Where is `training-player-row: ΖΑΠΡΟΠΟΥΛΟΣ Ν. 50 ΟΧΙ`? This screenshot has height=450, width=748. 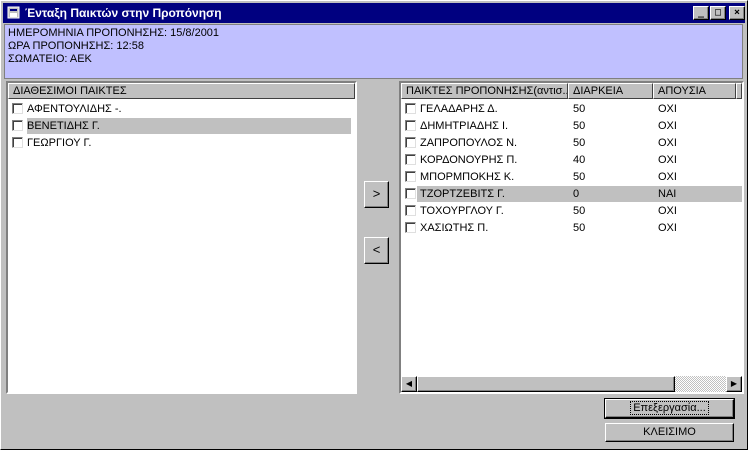 training-player-row: ΖΑΠΡΟΠΟΥΛΟΣ Ν. 50 ΟΧΙ is located at coordinates (571, 143).